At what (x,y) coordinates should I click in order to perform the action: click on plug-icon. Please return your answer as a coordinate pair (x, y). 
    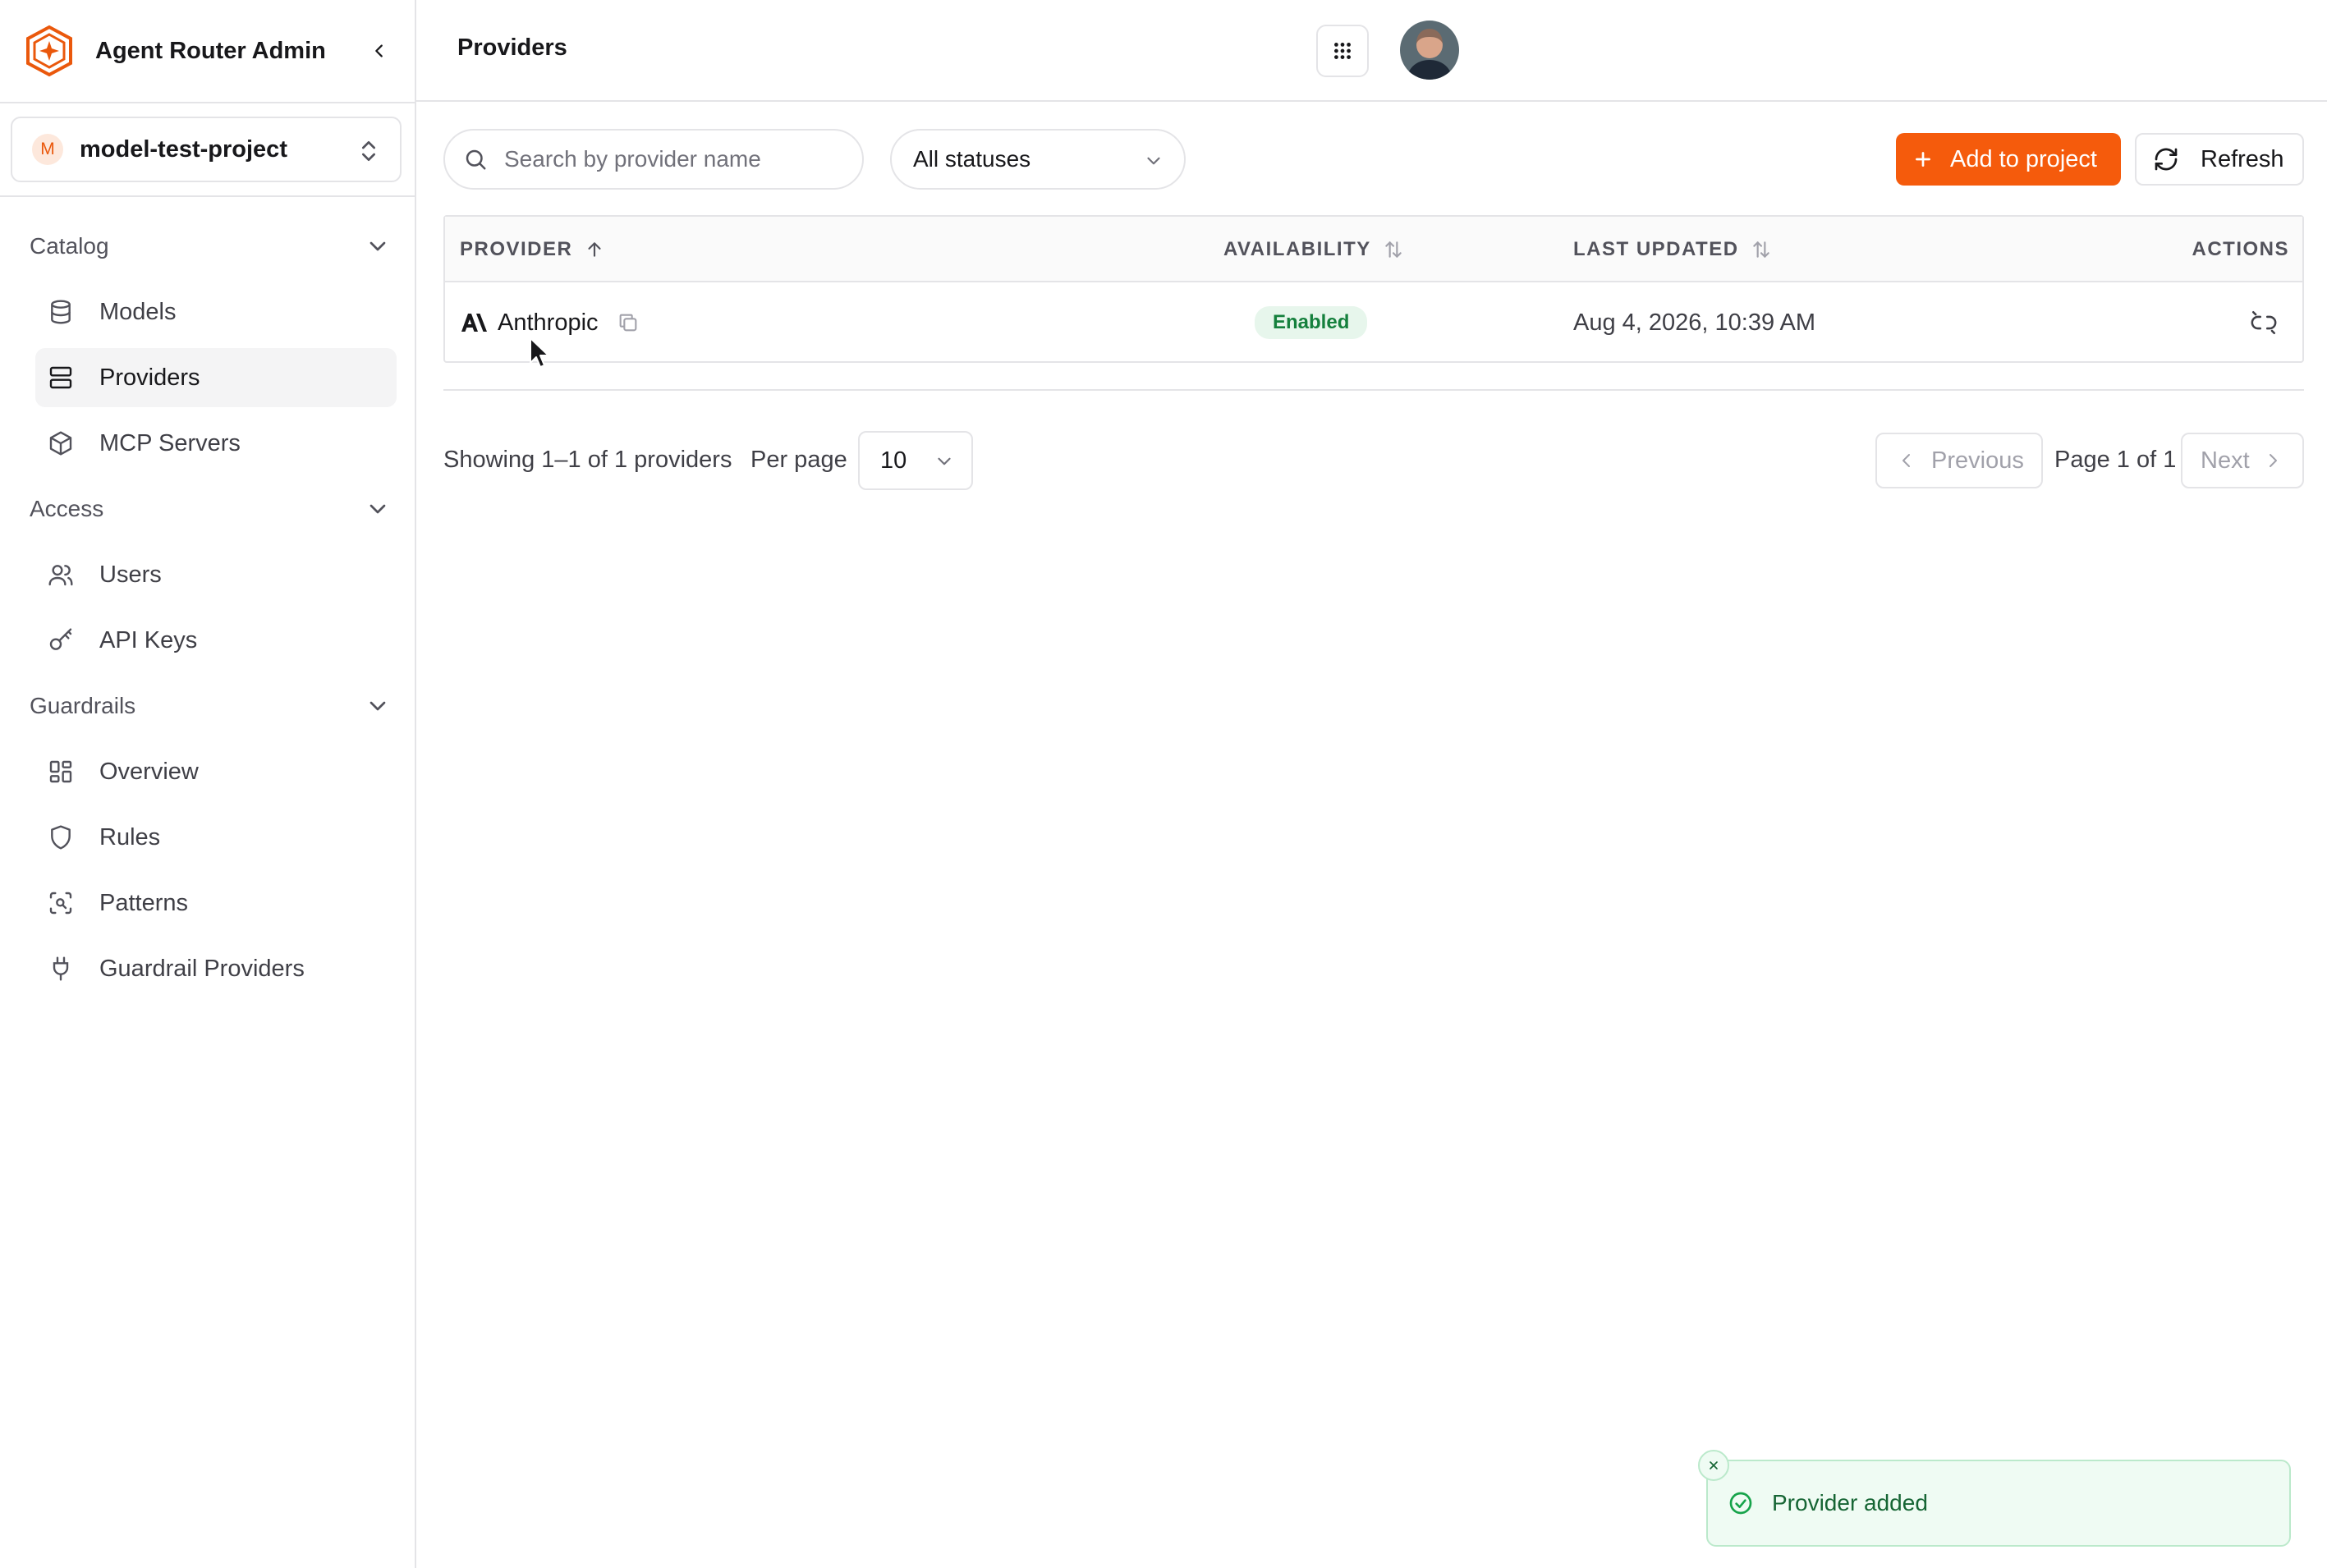
    Looking at the image, I should click on (61, 969).